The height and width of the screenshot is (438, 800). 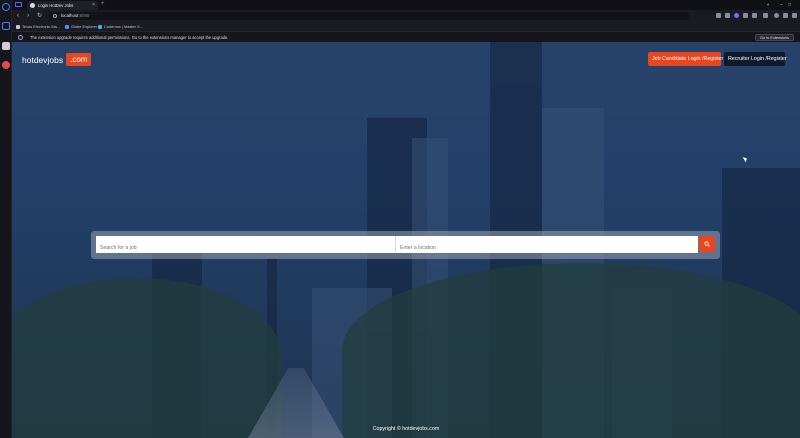 I want to click on go-to-extensions-button: Go to Extensions, so click(x=774, y=37).